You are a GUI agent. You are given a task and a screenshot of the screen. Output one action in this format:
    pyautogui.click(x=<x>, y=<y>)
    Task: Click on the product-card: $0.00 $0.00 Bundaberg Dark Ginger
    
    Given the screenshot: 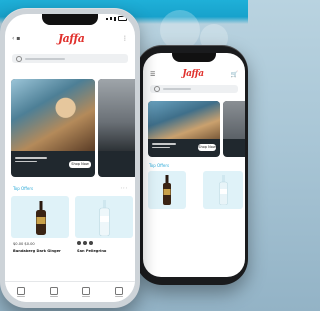 What is the action you would take?
    pyautogui.click(x=40, y=227)
    